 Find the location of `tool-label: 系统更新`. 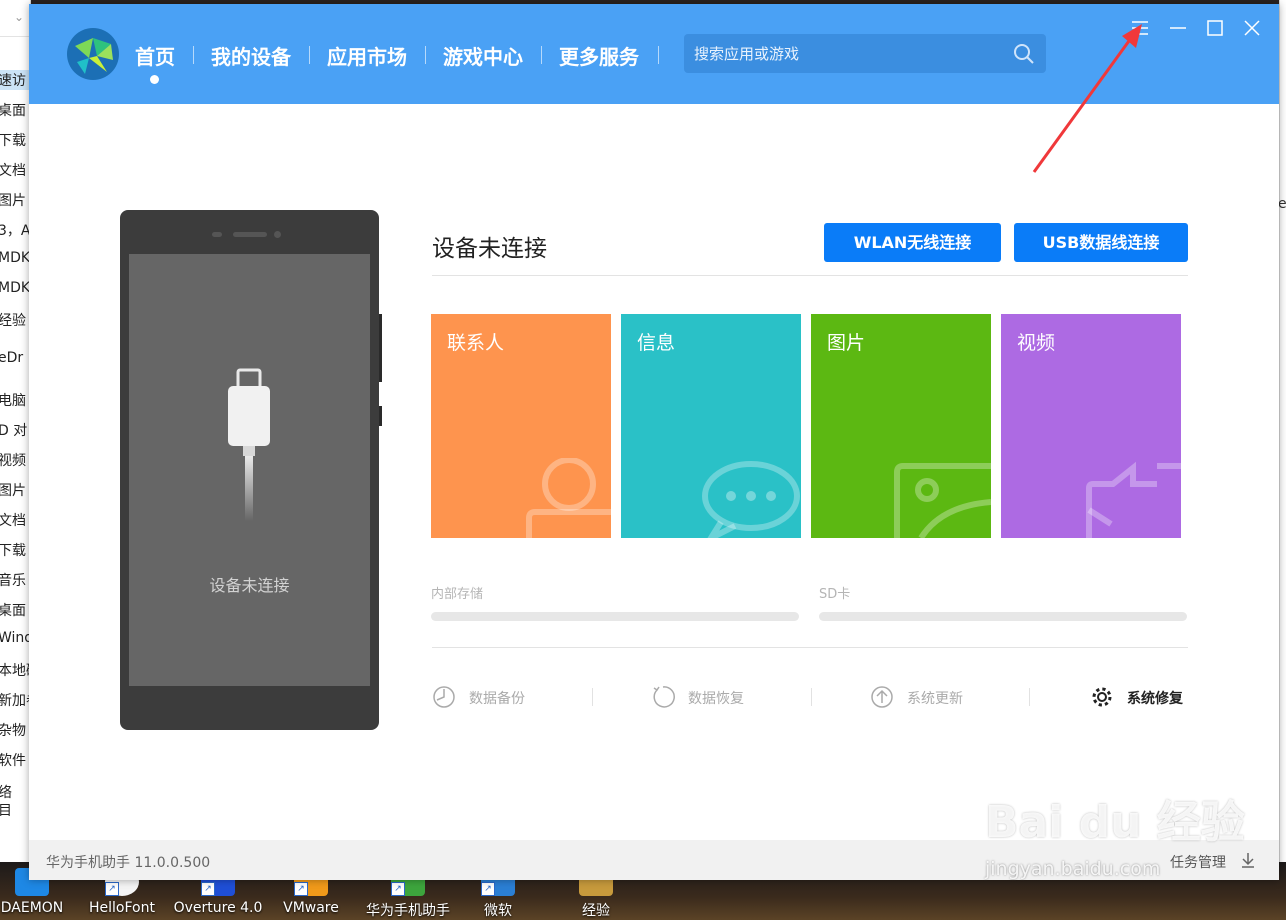

tool-label: 系统更新 is located at coordinates (935, 699).